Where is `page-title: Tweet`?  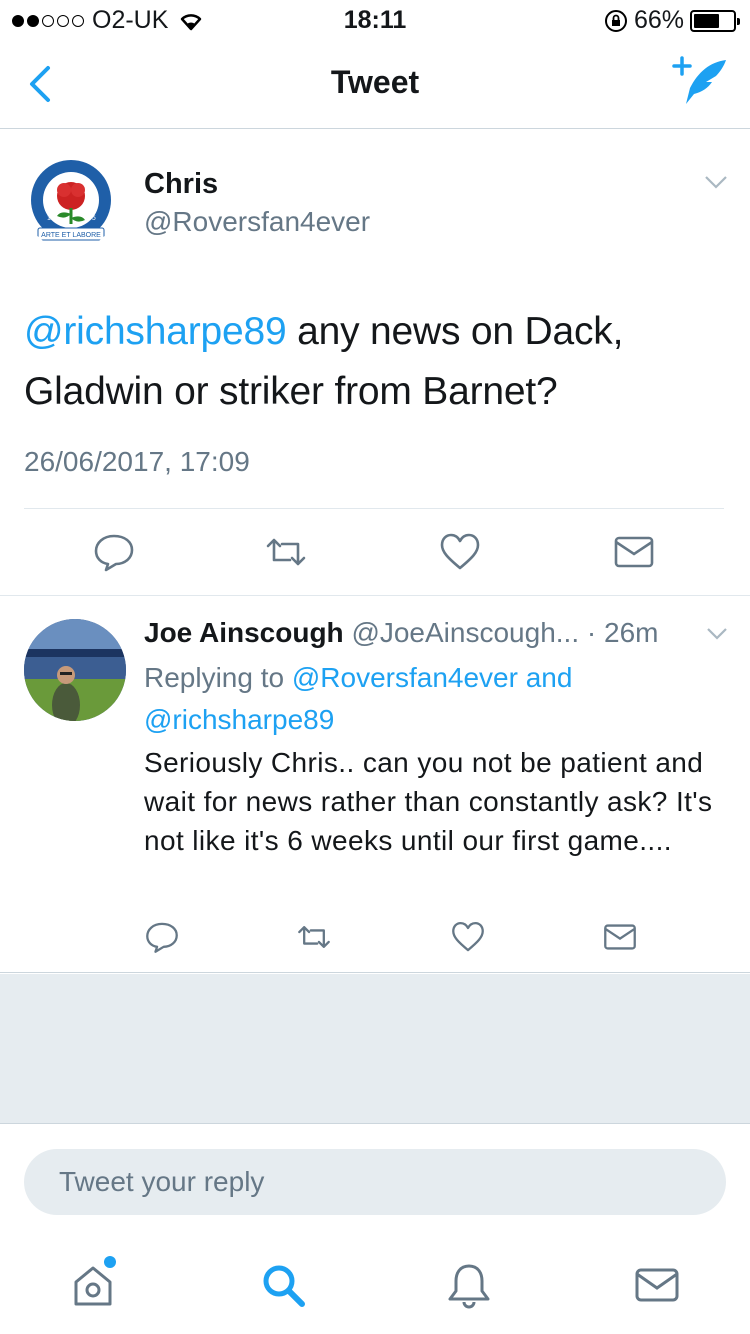
page-title: Tweet is located at coordinates (375, 82).